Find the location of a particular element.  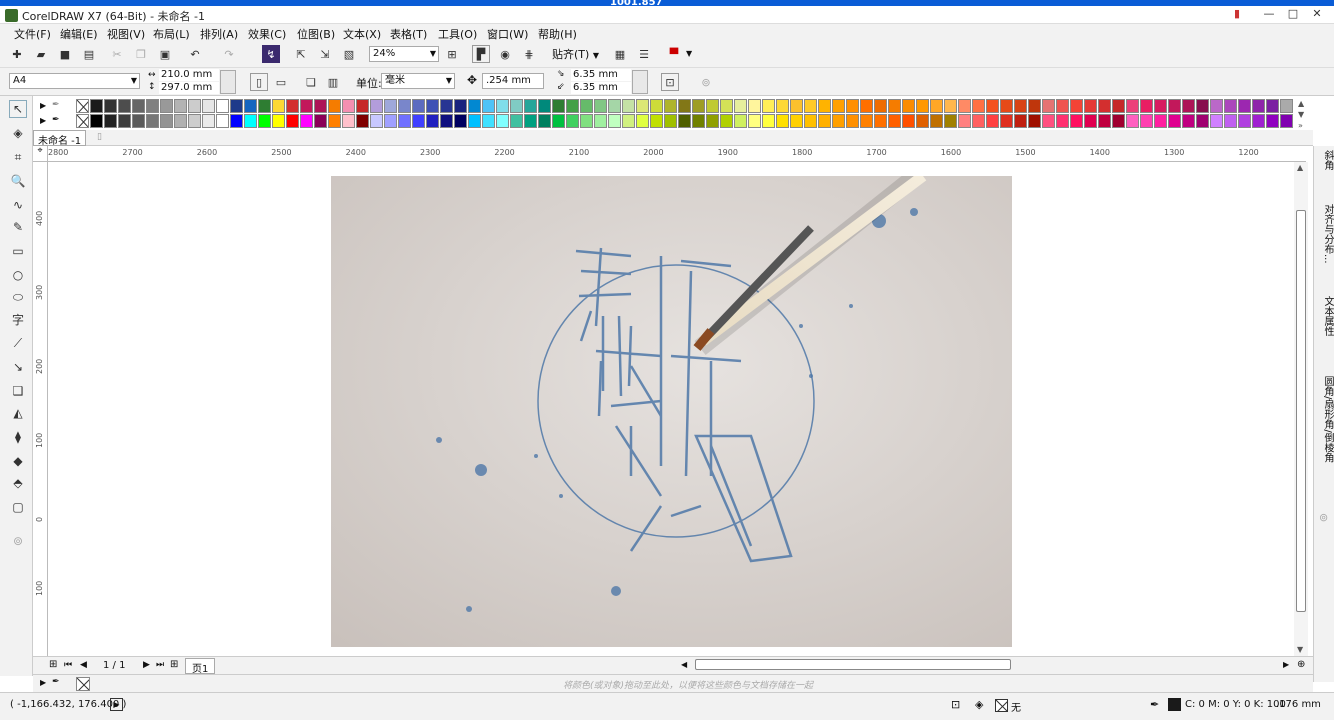

scroll-up-icon: ▲ is located at coordinates (1300, 167).